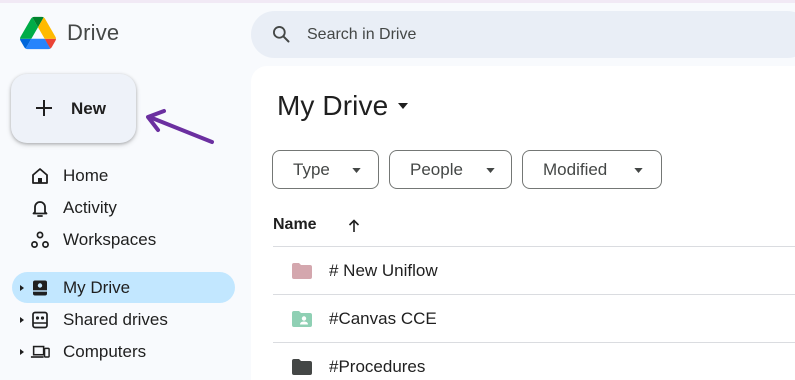  I want to click on computers-icon, so click(40, 351).